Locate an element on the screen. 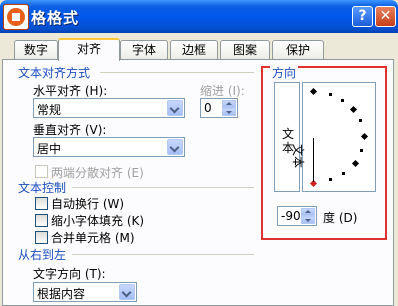 The image size is (398, 306). wrap-text-label: 自动换行 (W) is located at coordinates (87, 203).